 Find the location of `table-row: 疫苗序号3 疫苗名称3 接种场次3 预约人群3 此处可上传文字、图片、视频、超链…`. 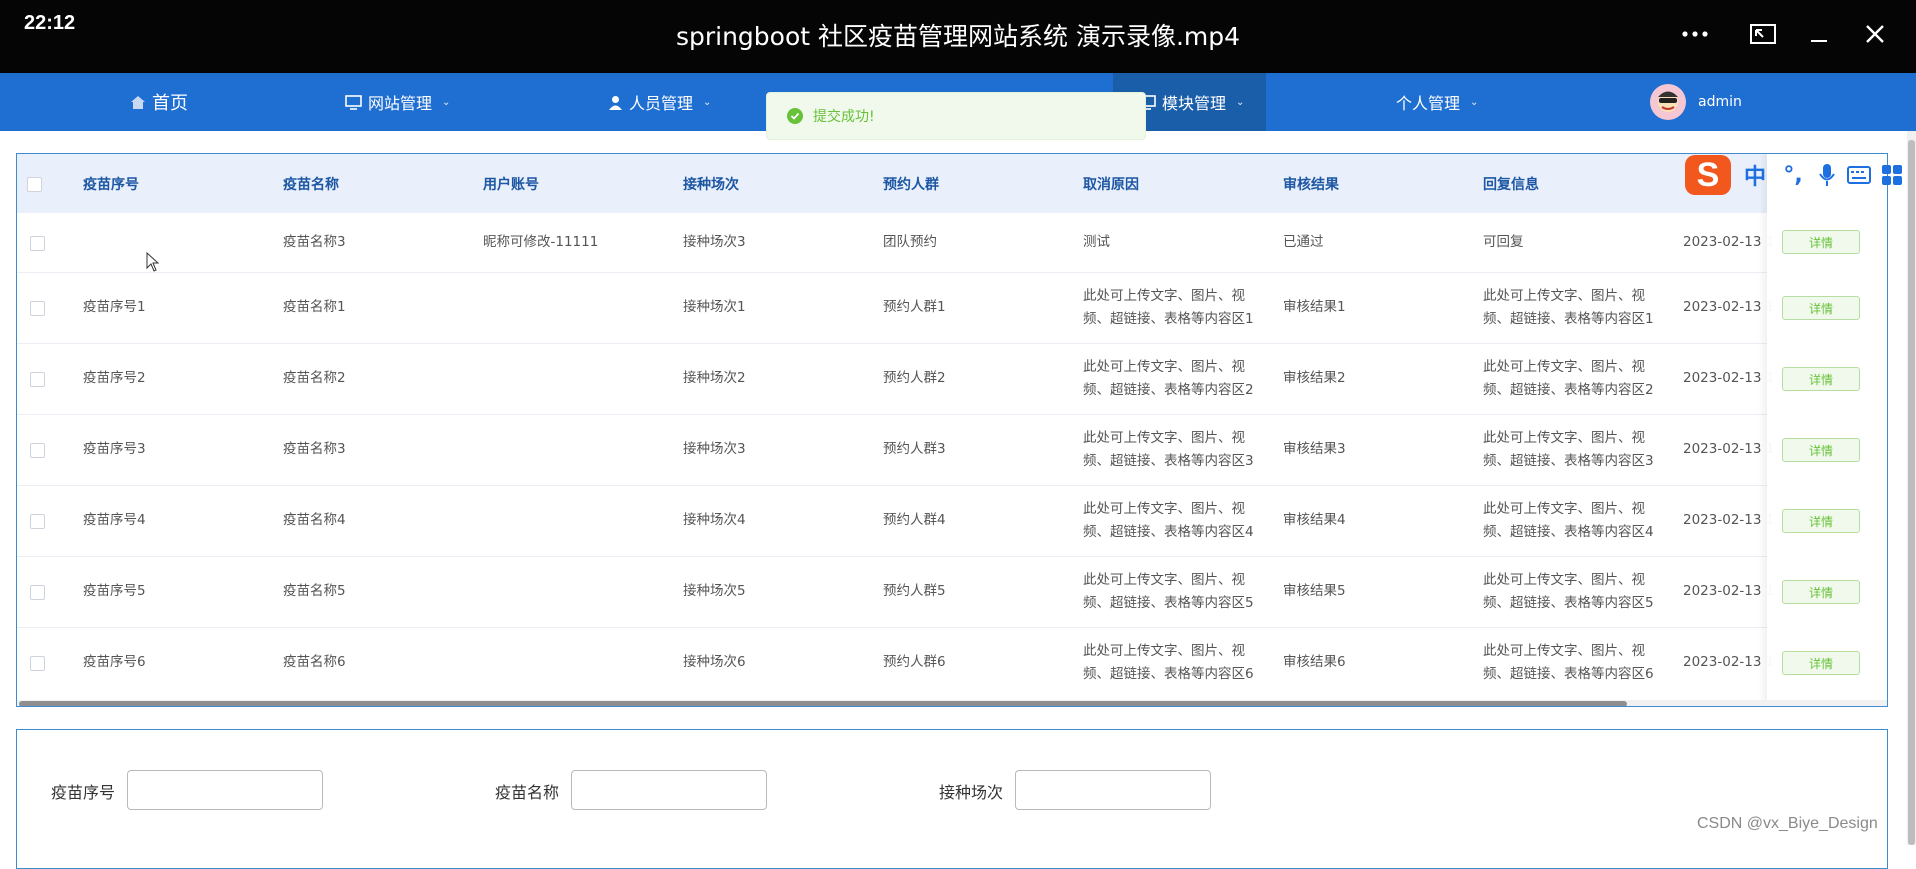

table-row: 疫苗序号3 疫苗名称3 接种场次3 预约人群3 此处可上传文字、图片、视频、超链… is located at coordinates (952, 450).